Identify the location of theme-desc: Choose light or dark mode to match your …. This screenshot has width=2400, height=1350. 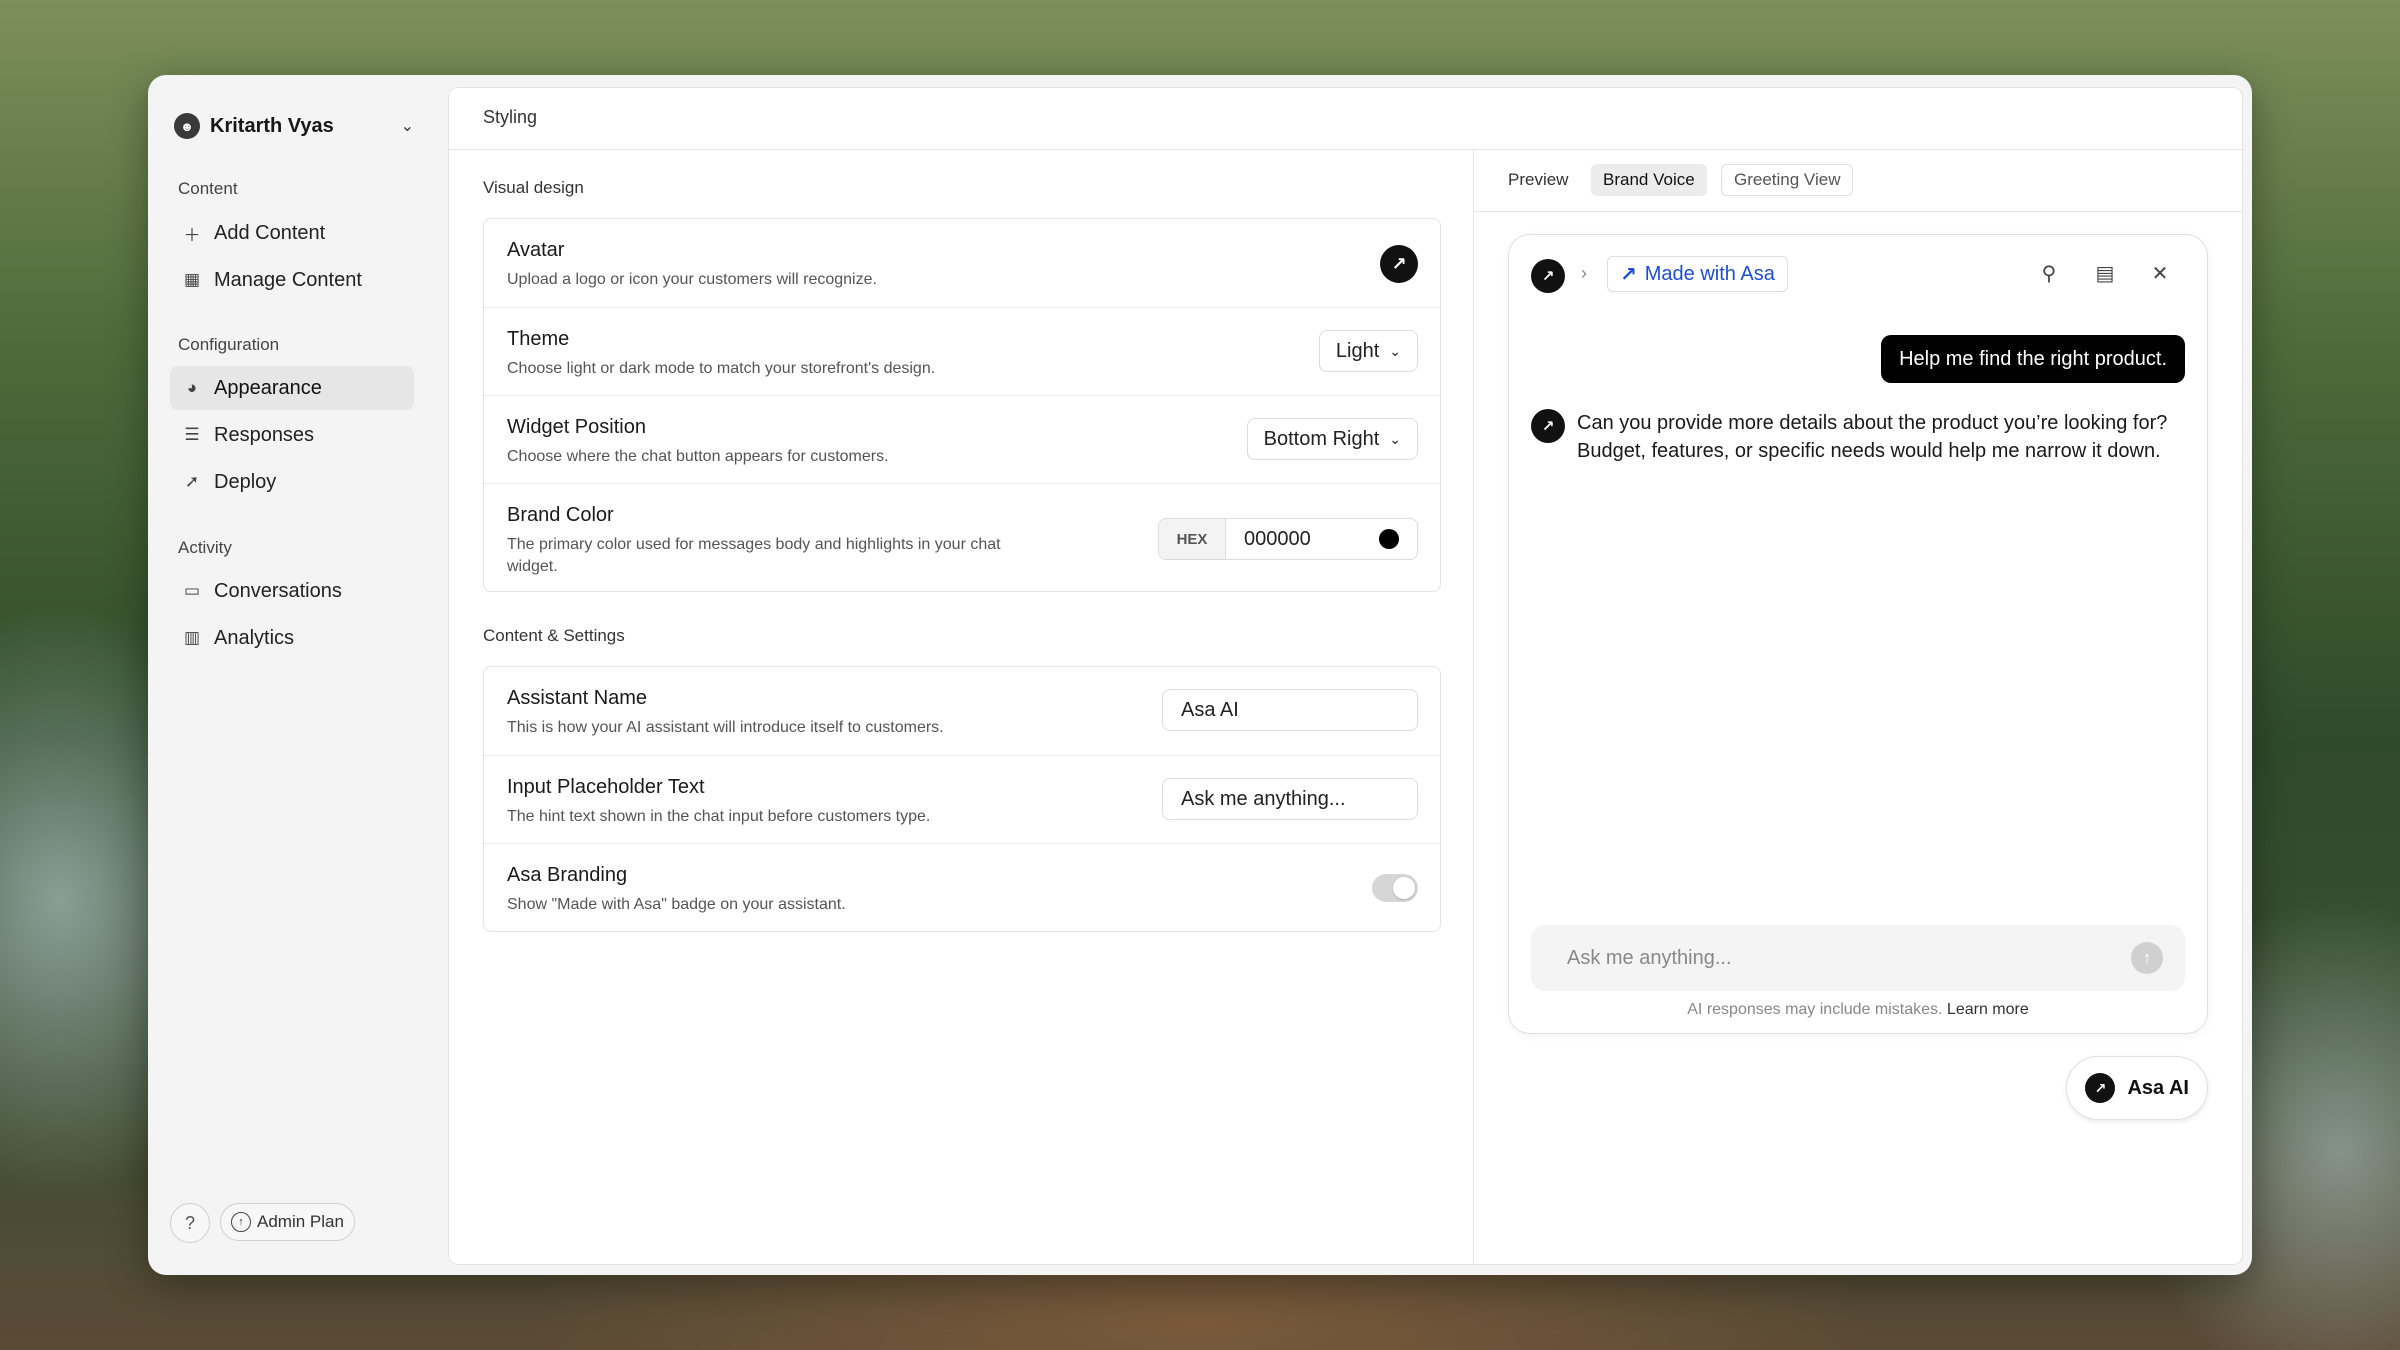
(721, 368).